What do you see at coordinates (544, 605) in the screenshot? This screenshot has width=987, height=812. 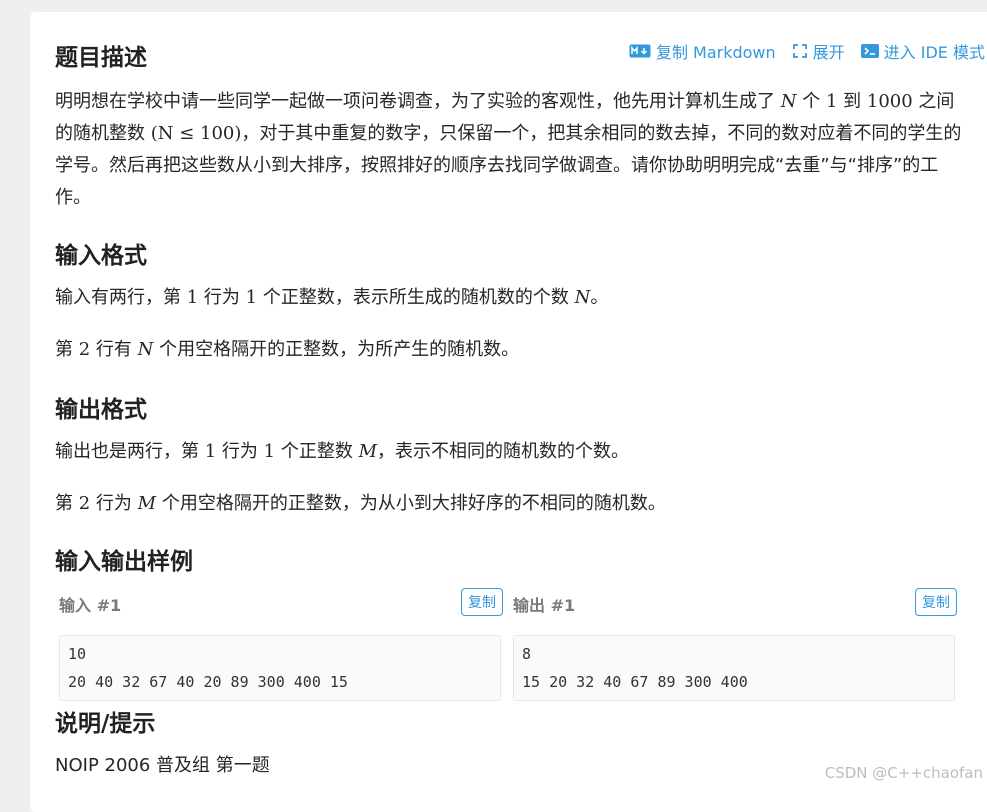 I see `sample-output-label: 输出 #1` at bounding box center [544, 605].